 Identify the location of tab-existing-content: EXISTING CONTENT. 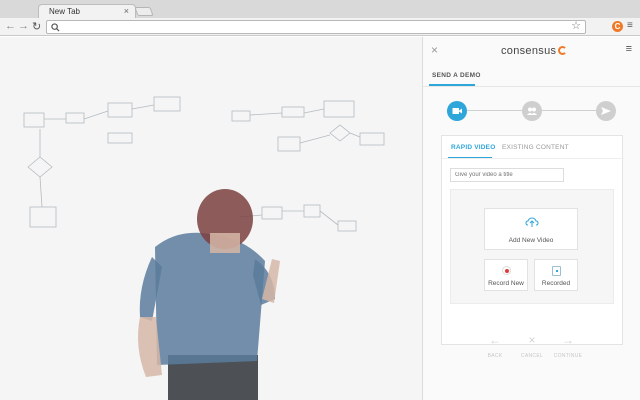
(535, 147).